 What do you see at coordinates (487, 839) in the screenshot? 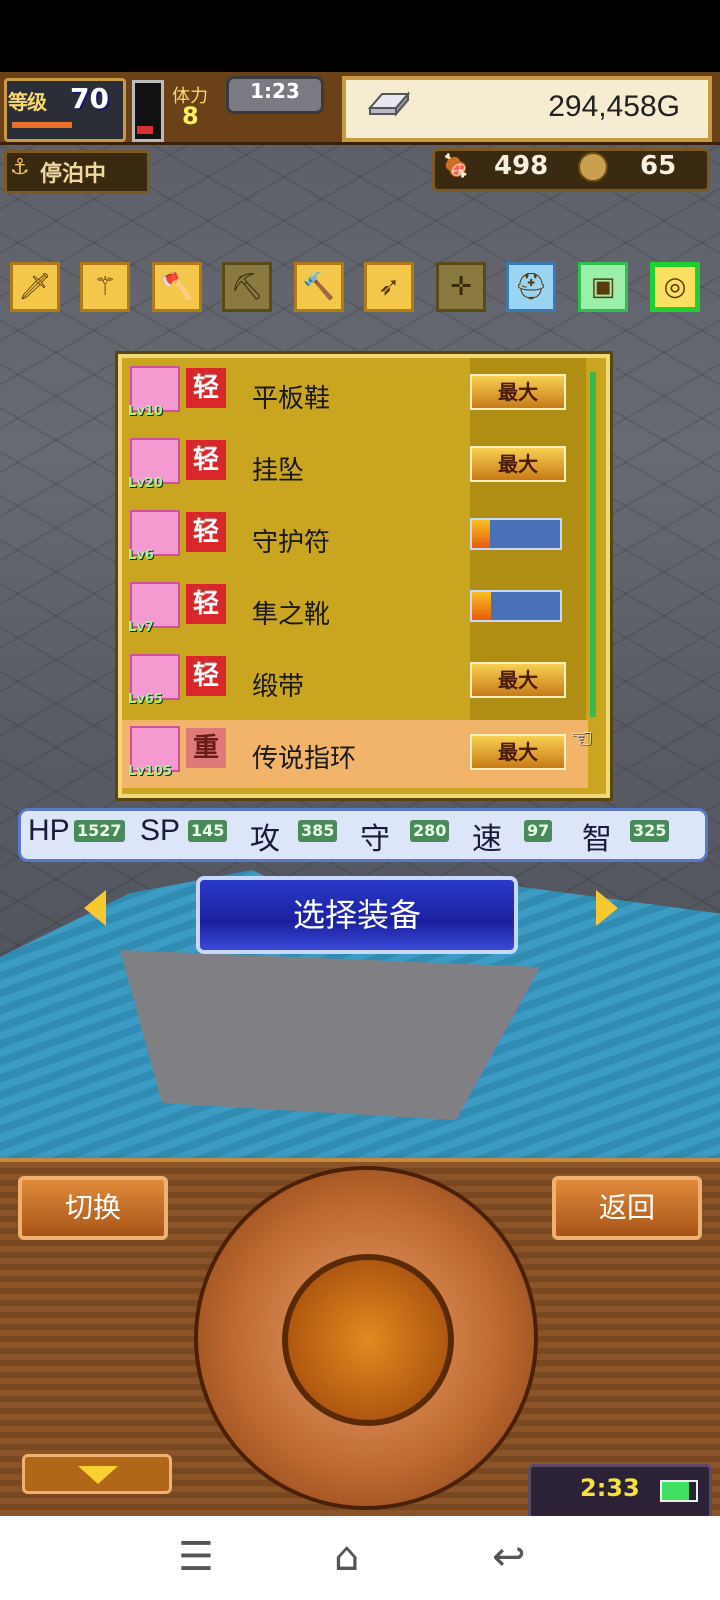
I see `speed-label: 速` at bounding box center [487, 839].